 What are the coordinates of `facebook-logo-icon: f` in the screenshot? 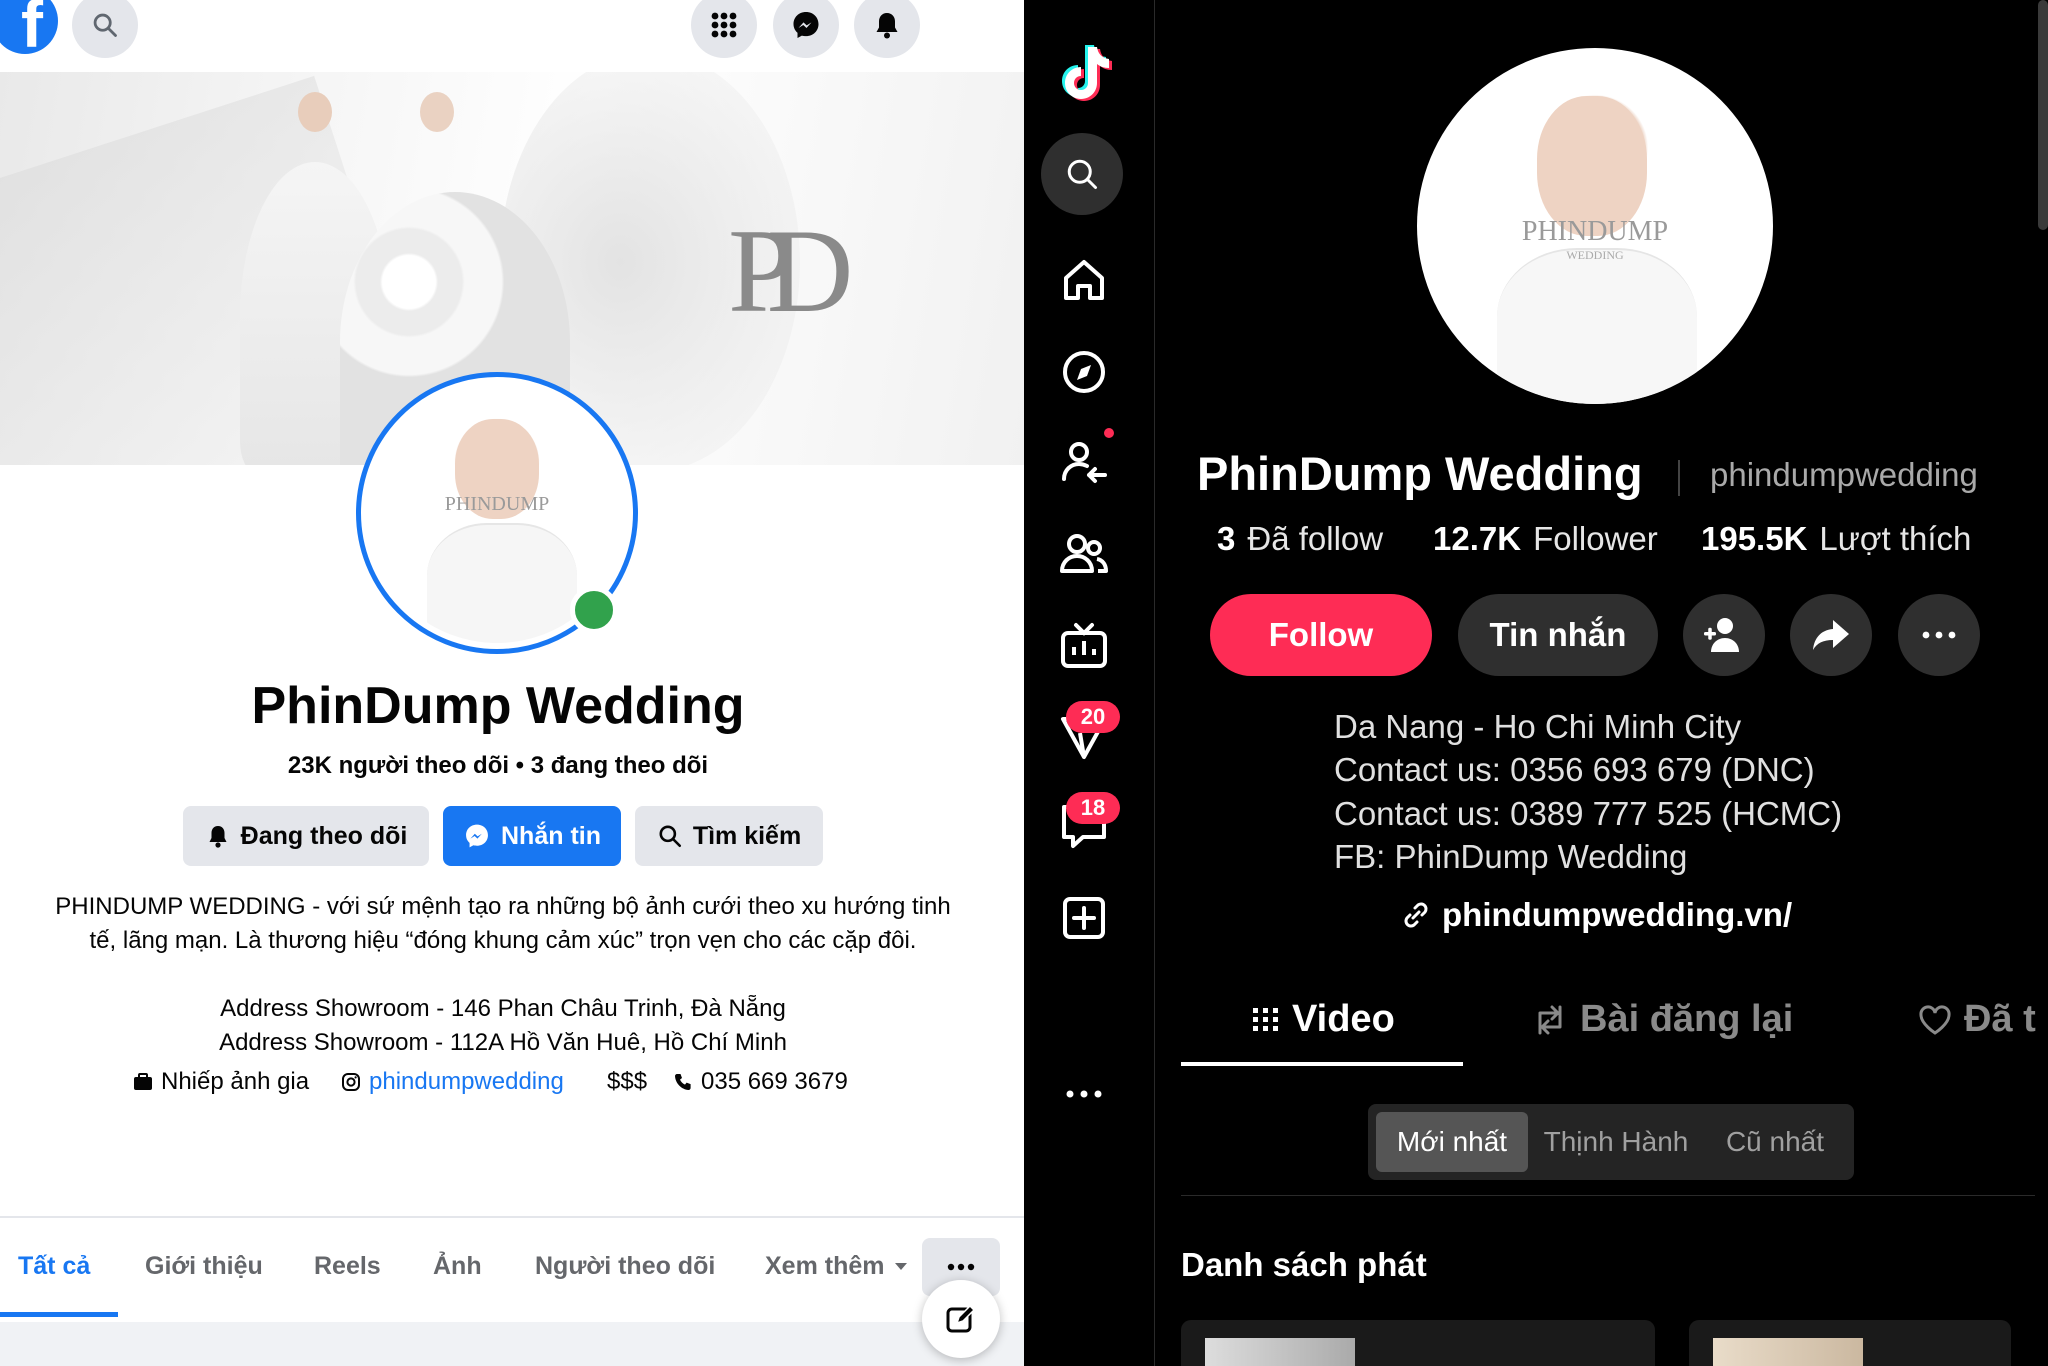 It's located at (29, 27).